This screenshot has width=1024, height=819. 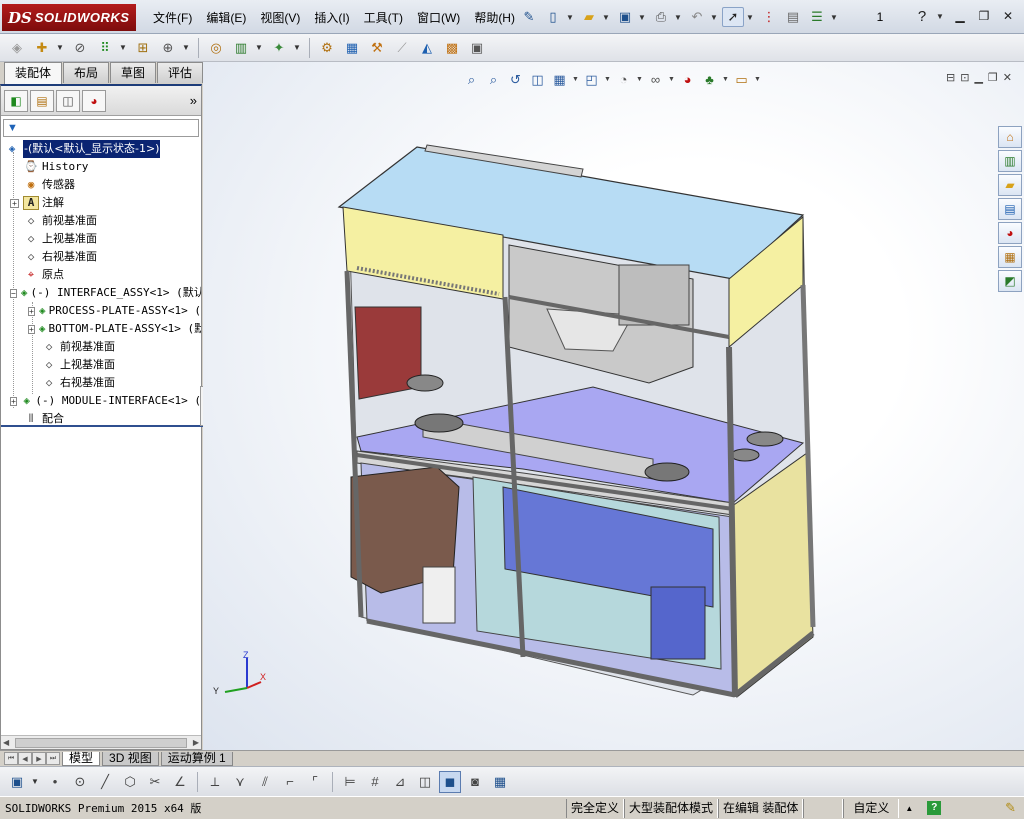 What do you see at coordinates (1010, 233) in the screenshot?
I see `appearances-scenes-icon: ◕` at bounding box center [1010, 233].